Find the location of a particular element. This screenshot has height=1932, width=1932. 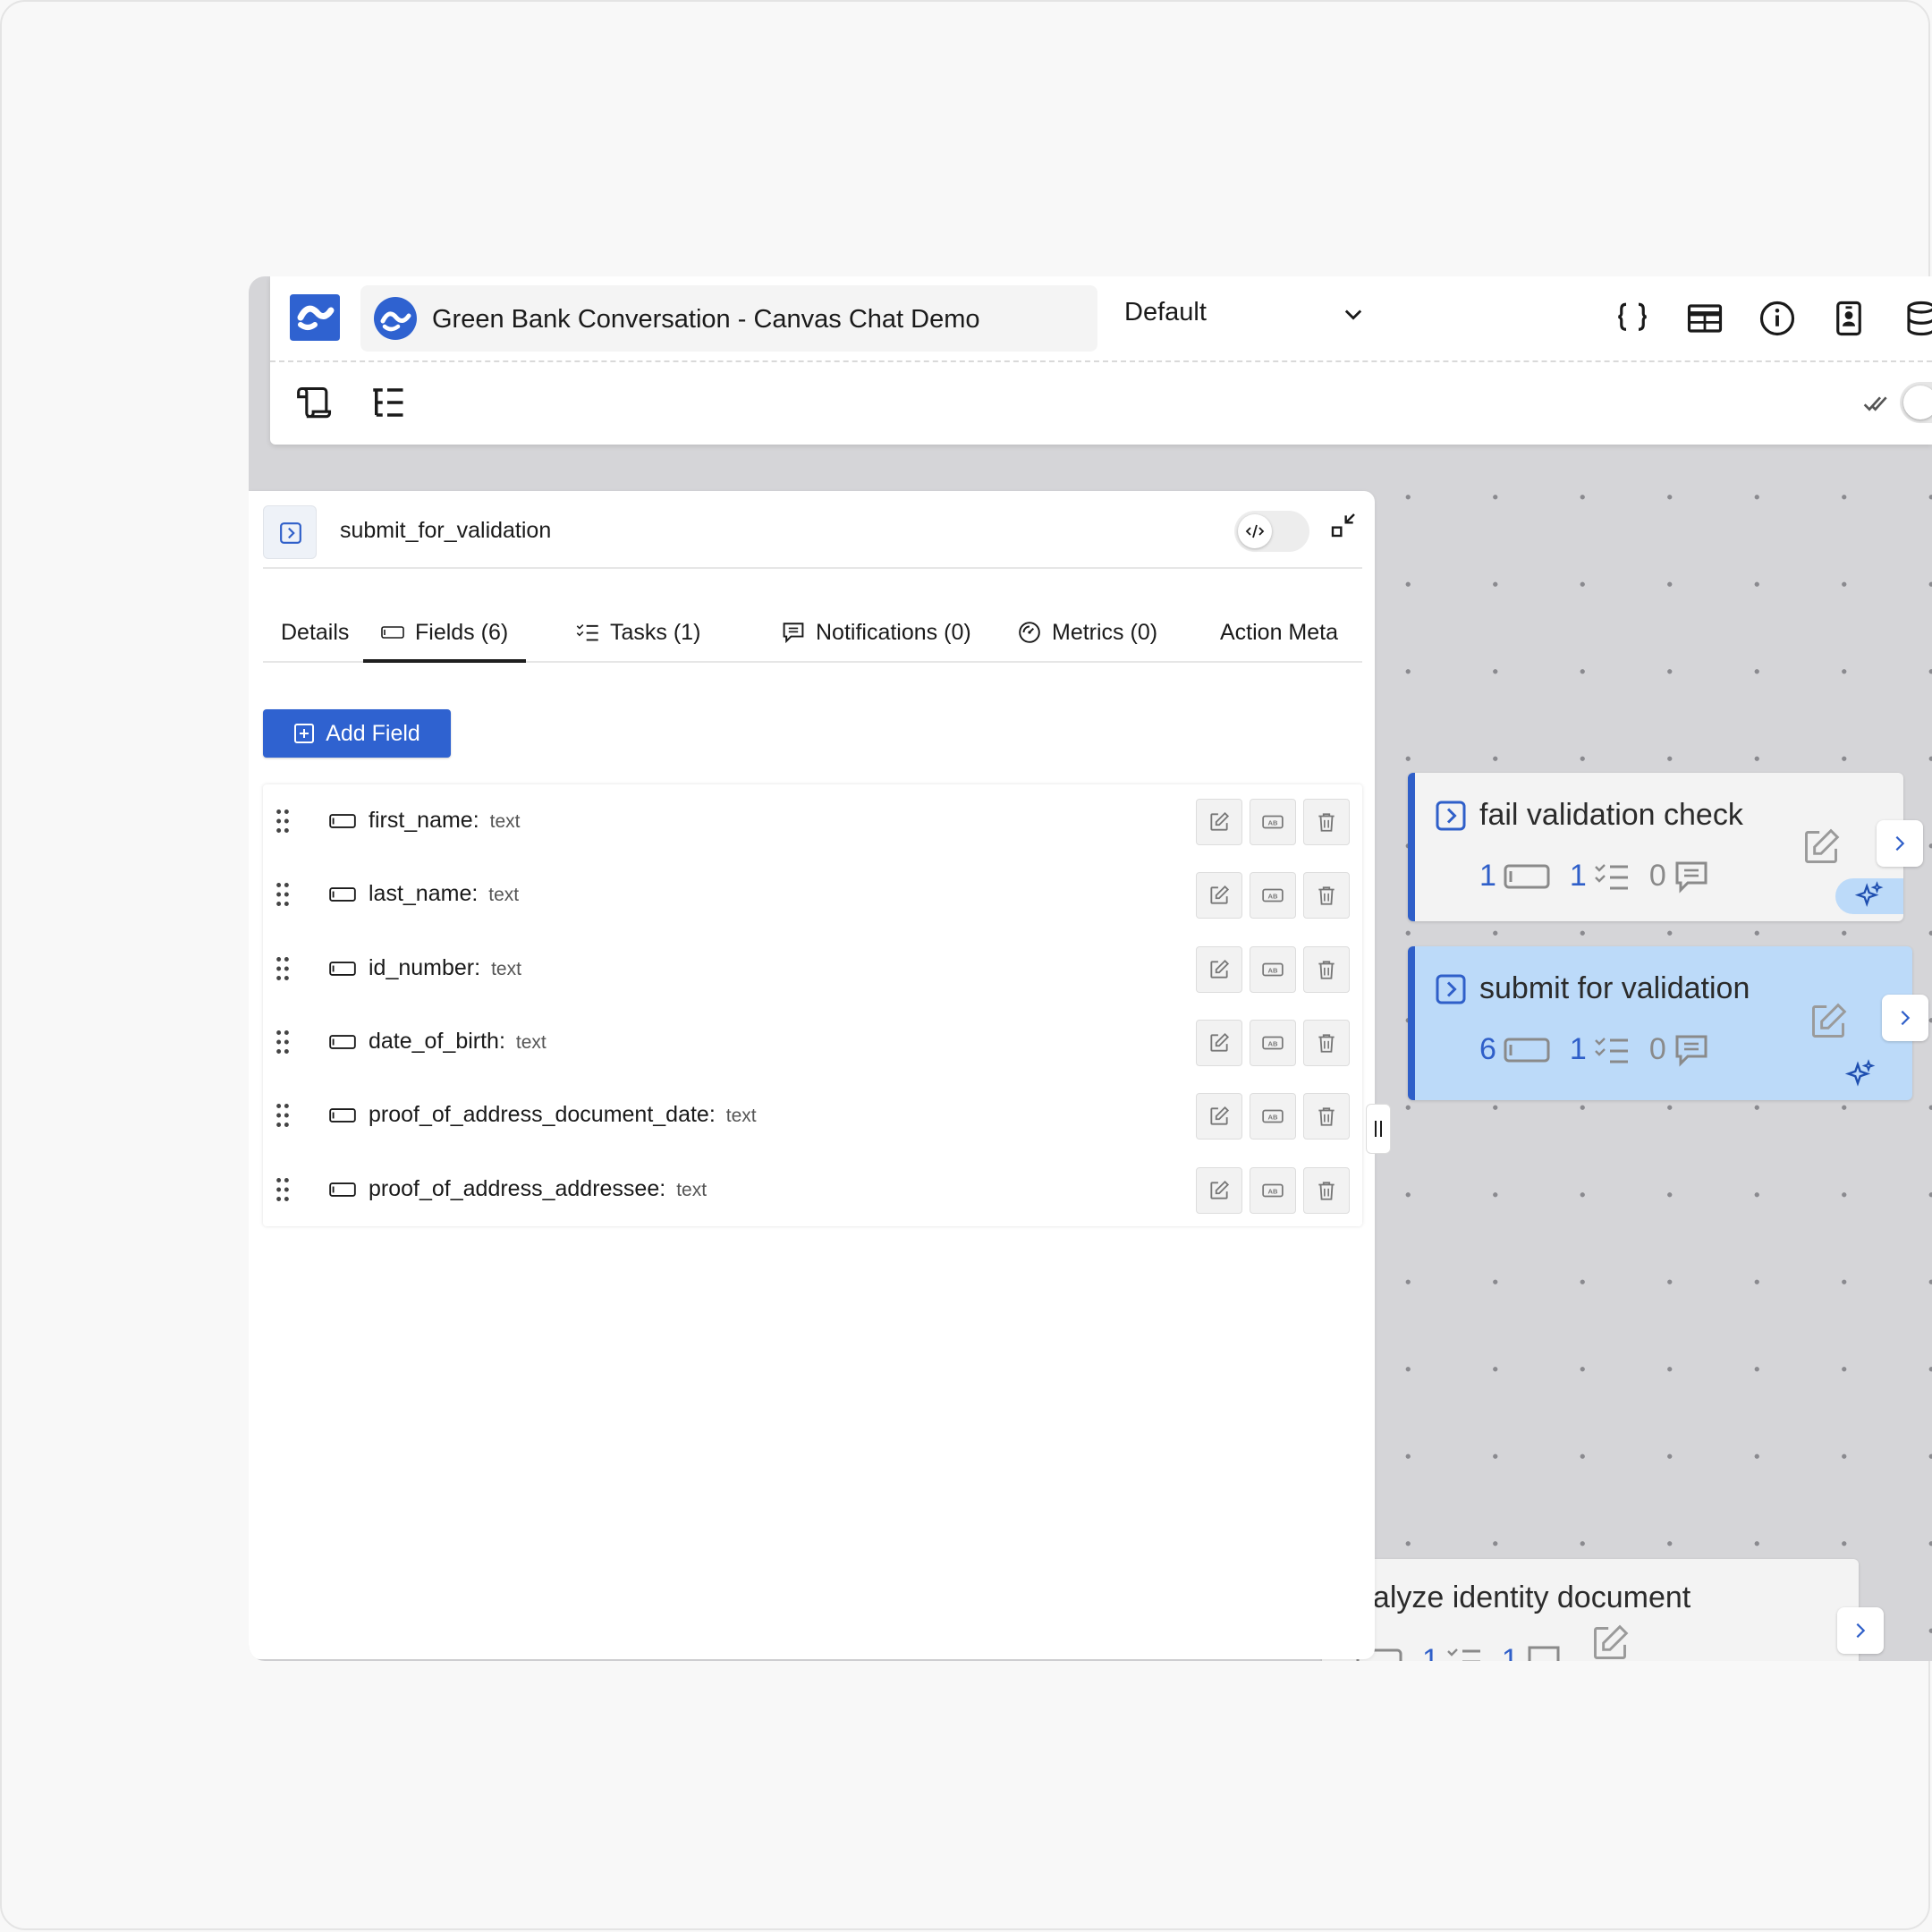

code-view-toggle is located at coordinates (1271, 531).